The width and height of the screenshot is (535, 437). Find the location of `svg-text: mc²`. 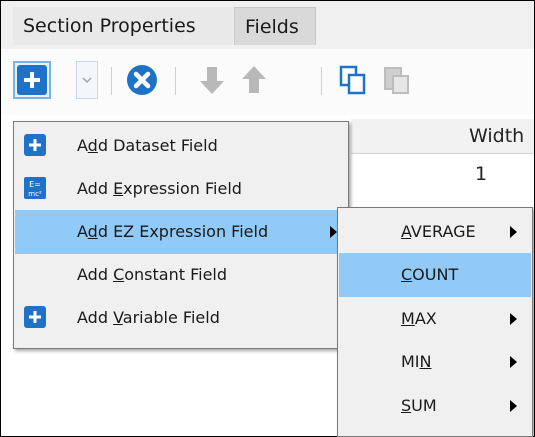

svg-text: mc² is located at coordinates (35, 194).